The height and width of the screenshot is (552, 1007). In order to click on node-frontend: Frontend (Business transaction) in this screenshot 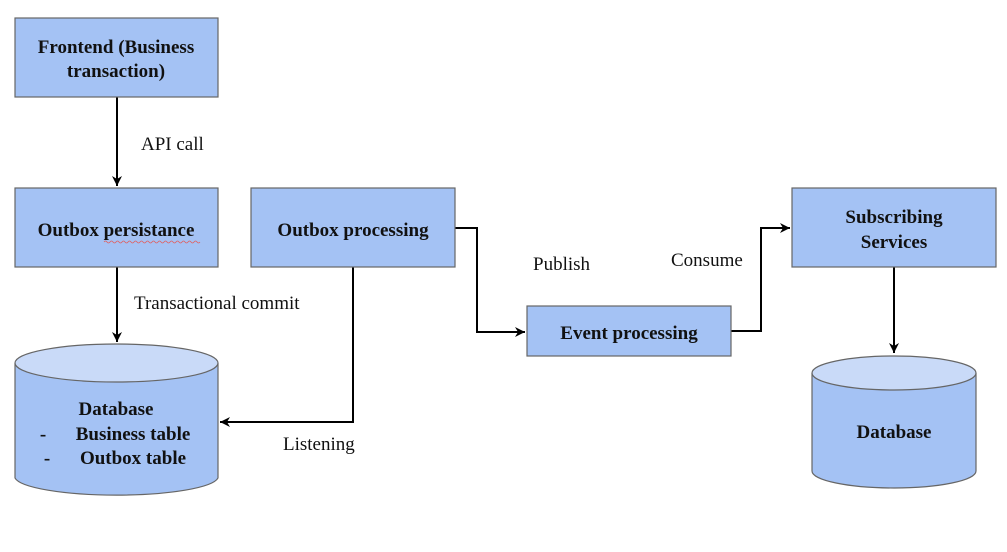, I will do `click(116, 57)`.